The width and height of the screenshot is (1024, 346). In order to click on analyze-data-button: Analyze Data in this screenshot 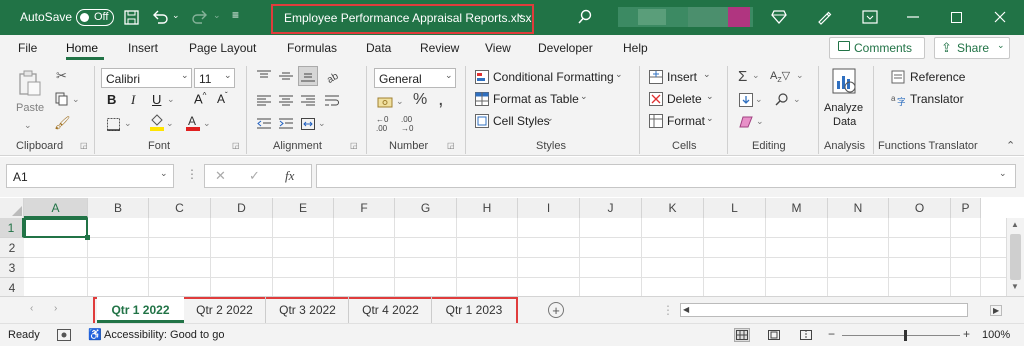, I will do `click(845, 99)`.